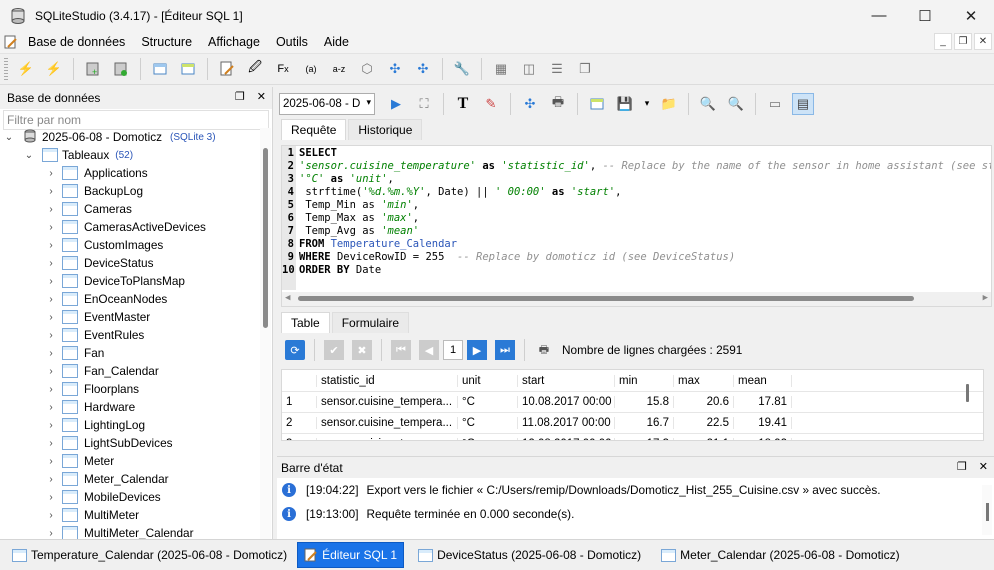 This screenshot has height=570, width=994. What do you see at coordinates (530, 104) in the screenshot?
I see `expand-icon: ✣` at bounding box center [530, 104].